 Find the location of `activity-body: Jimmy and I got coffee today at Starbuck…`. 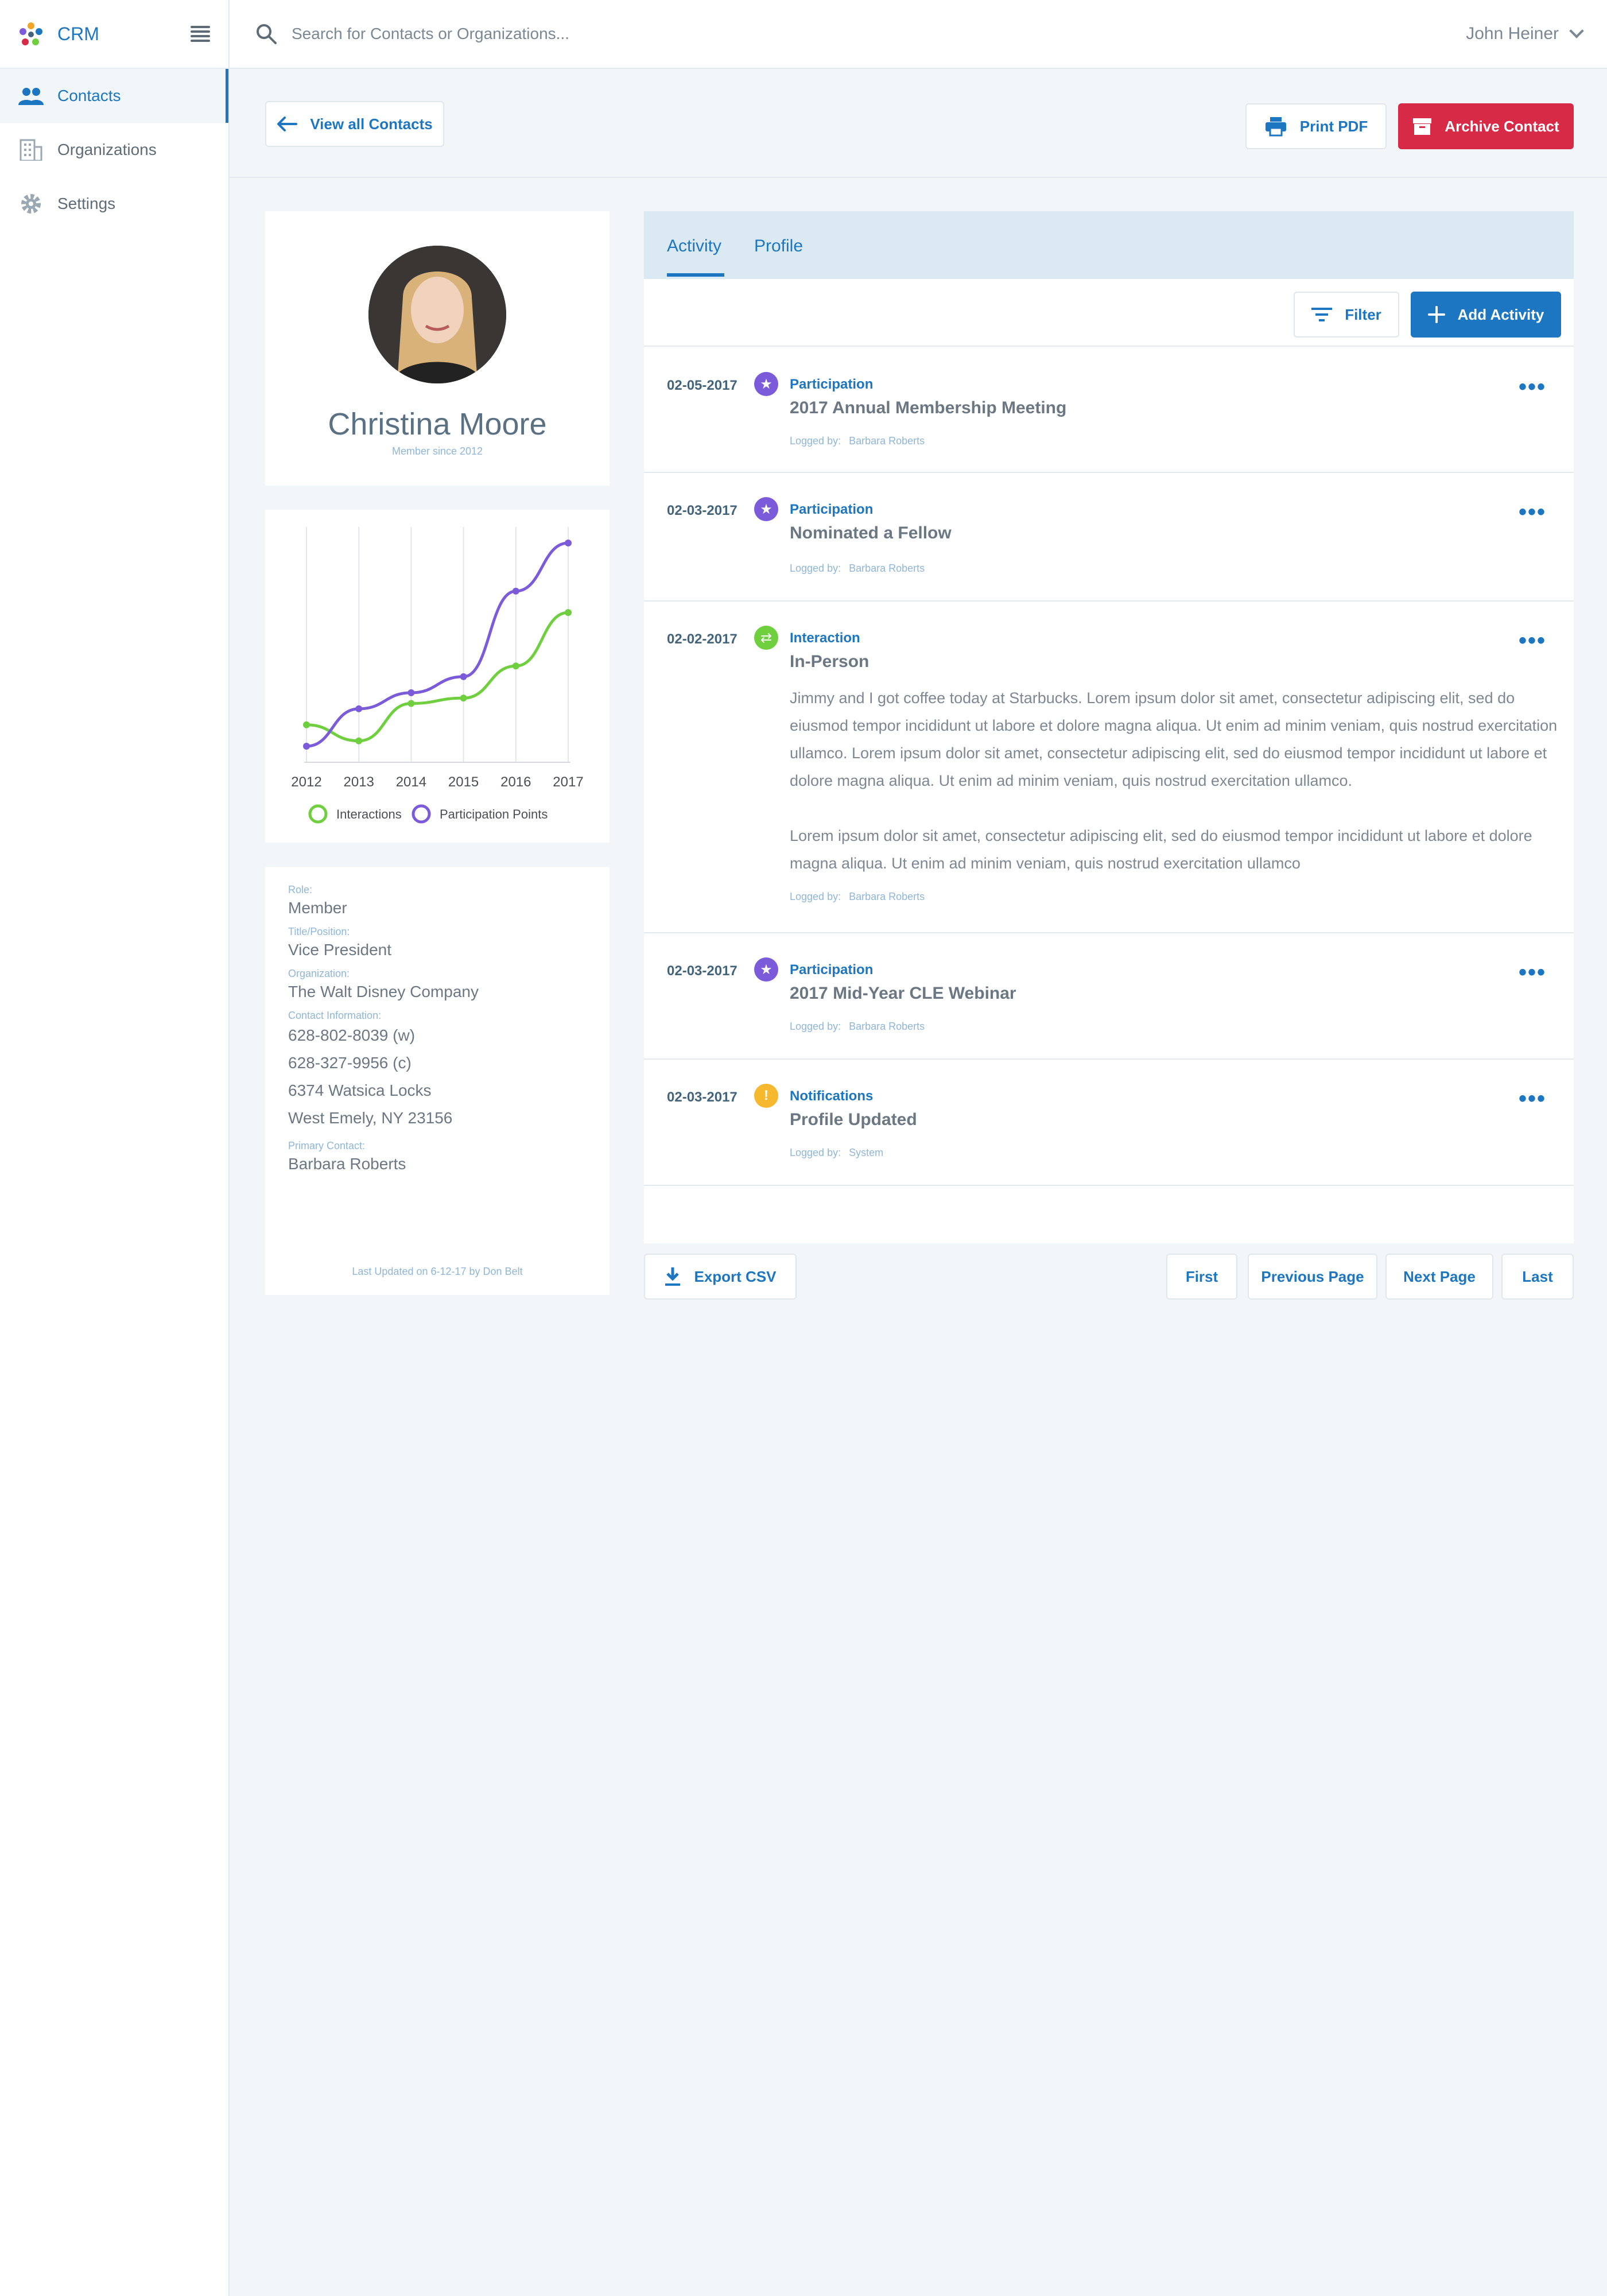

activity-body: Jimmy and I got coffee today at Starbuck… is located at coordinates (1174, 739).